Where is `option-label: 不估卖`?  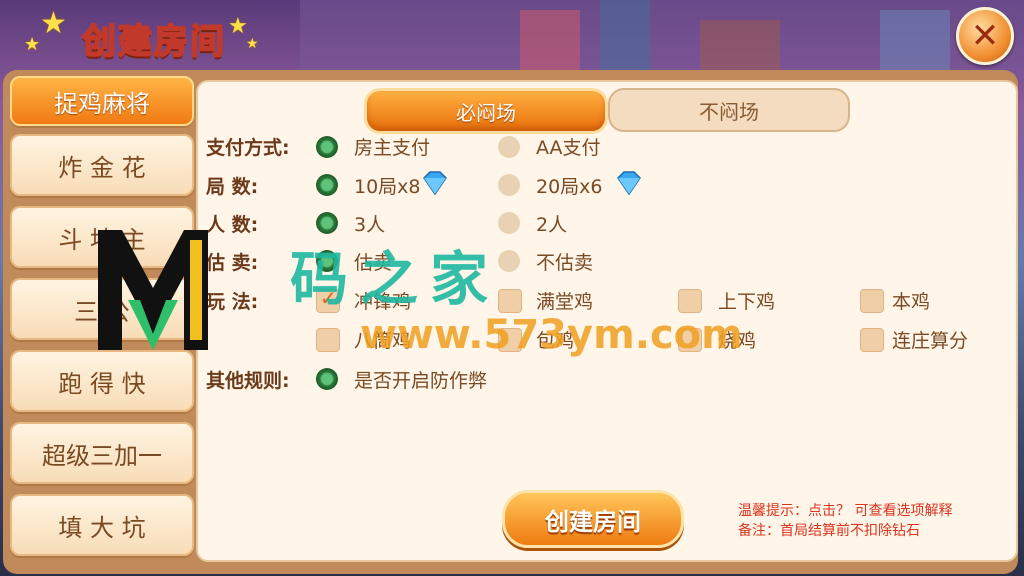 option-label: 不估卖 is located at coordinates (565, 263).